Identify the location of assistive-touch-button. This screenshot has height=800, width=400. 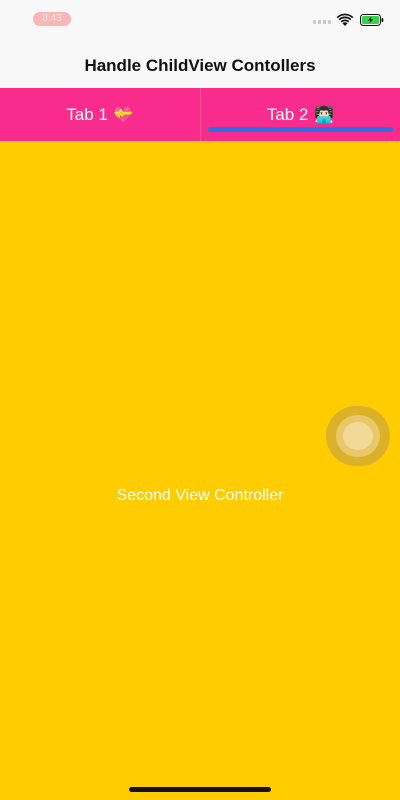
(358, 436).